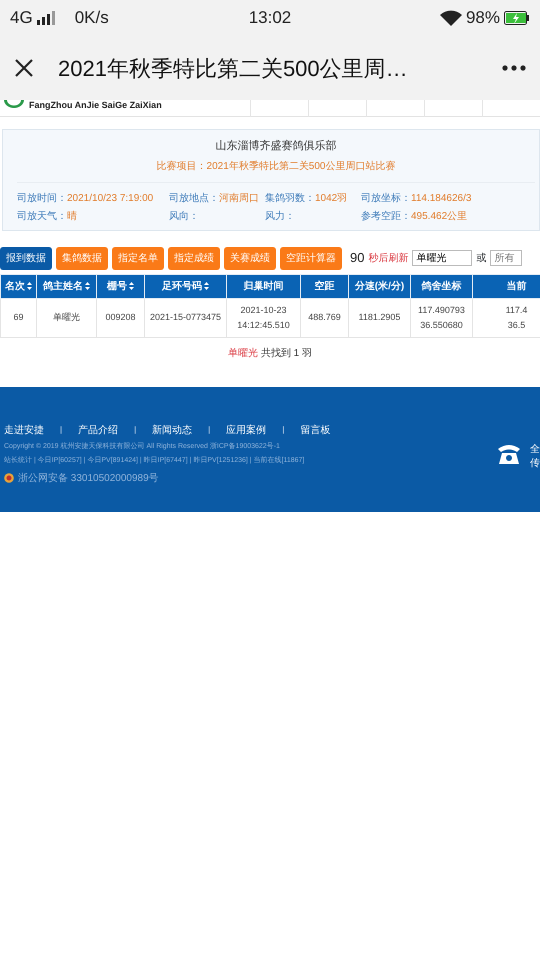 The image size is (540, 960). What do you see at coordinates (14, 104) in the screenshot?
I see `logo-icon` at bounding box center [14, 104].